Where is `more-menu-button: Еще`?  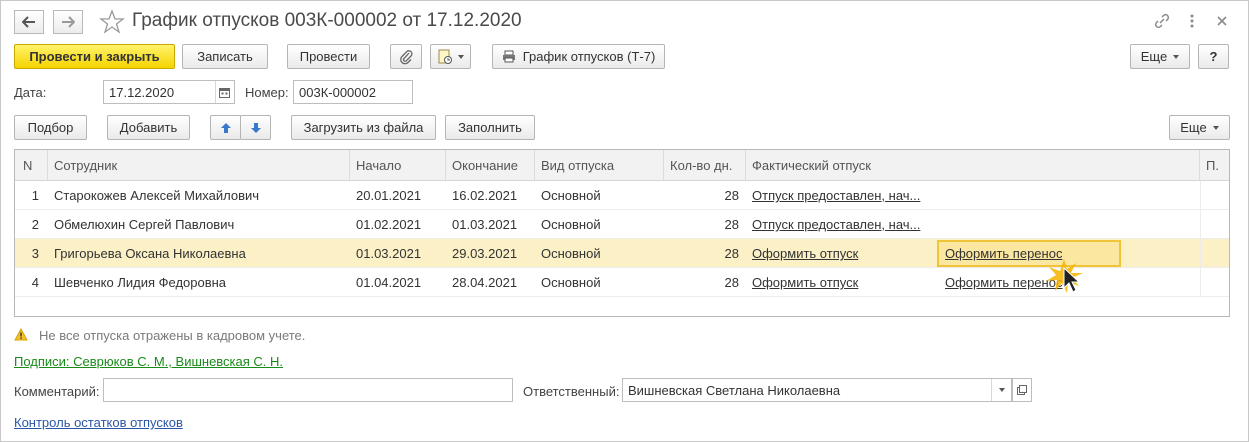 more-menu-button: Еще is located at coordinates (1160, 56).